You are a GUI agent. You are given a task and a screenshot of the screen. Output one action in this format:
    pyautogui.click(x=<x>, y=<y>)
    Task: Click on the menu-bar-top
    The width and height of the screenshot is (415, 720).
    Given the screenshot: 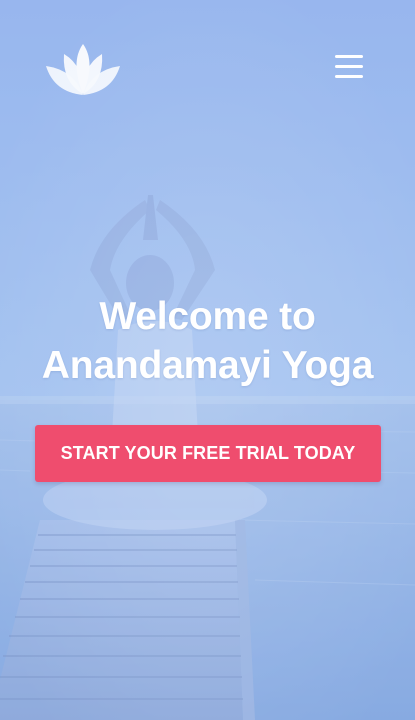 What is the action you would take?
    pyautogui.click(x=349, y=56)
    